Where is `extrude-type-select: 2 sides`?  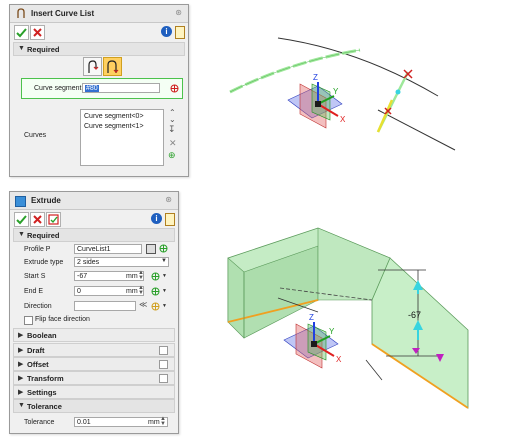 extrude-type-select: 2 sides is located at coordinates (121, 262).